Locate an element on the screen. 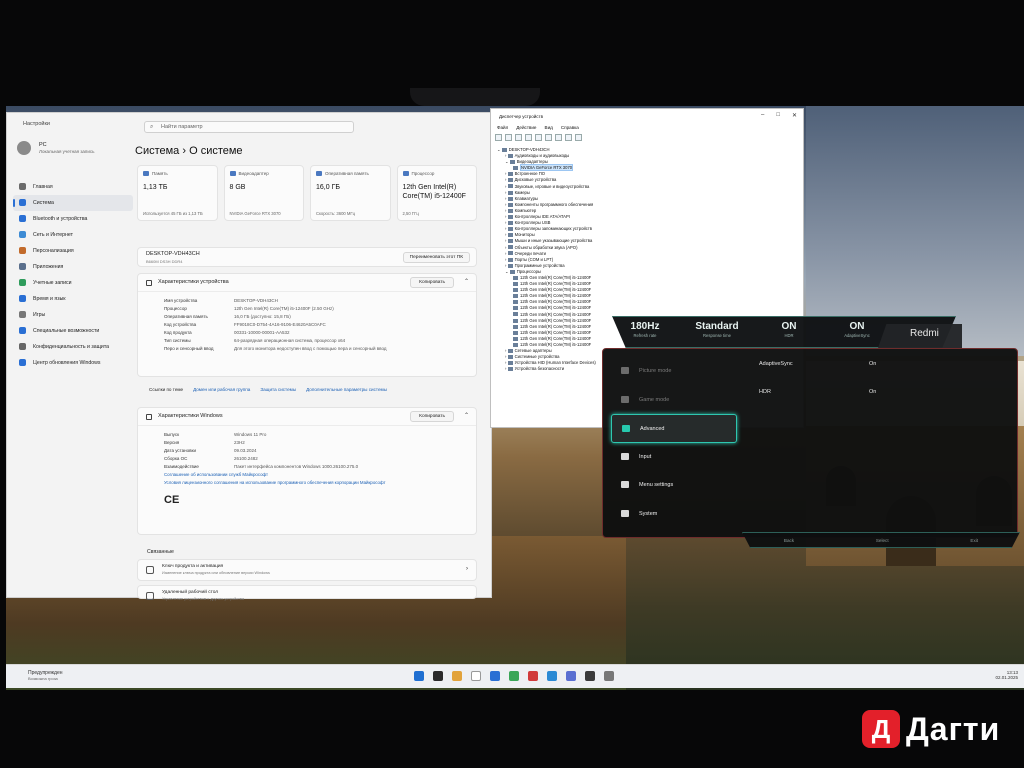 The height and width of the screenshot is (768, 1024). sidebar-item: Конфиденциальность и защита is located at coordinates (73, 347).